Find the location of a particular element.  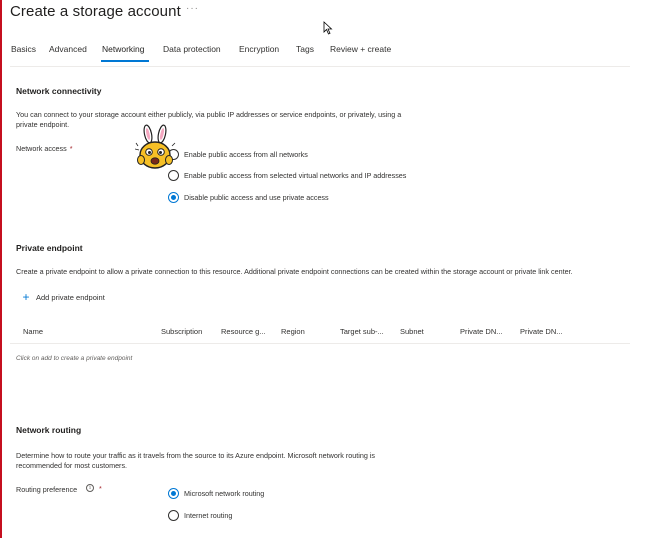

tab-encryption: Encryption is located at coordinates (259, 49).